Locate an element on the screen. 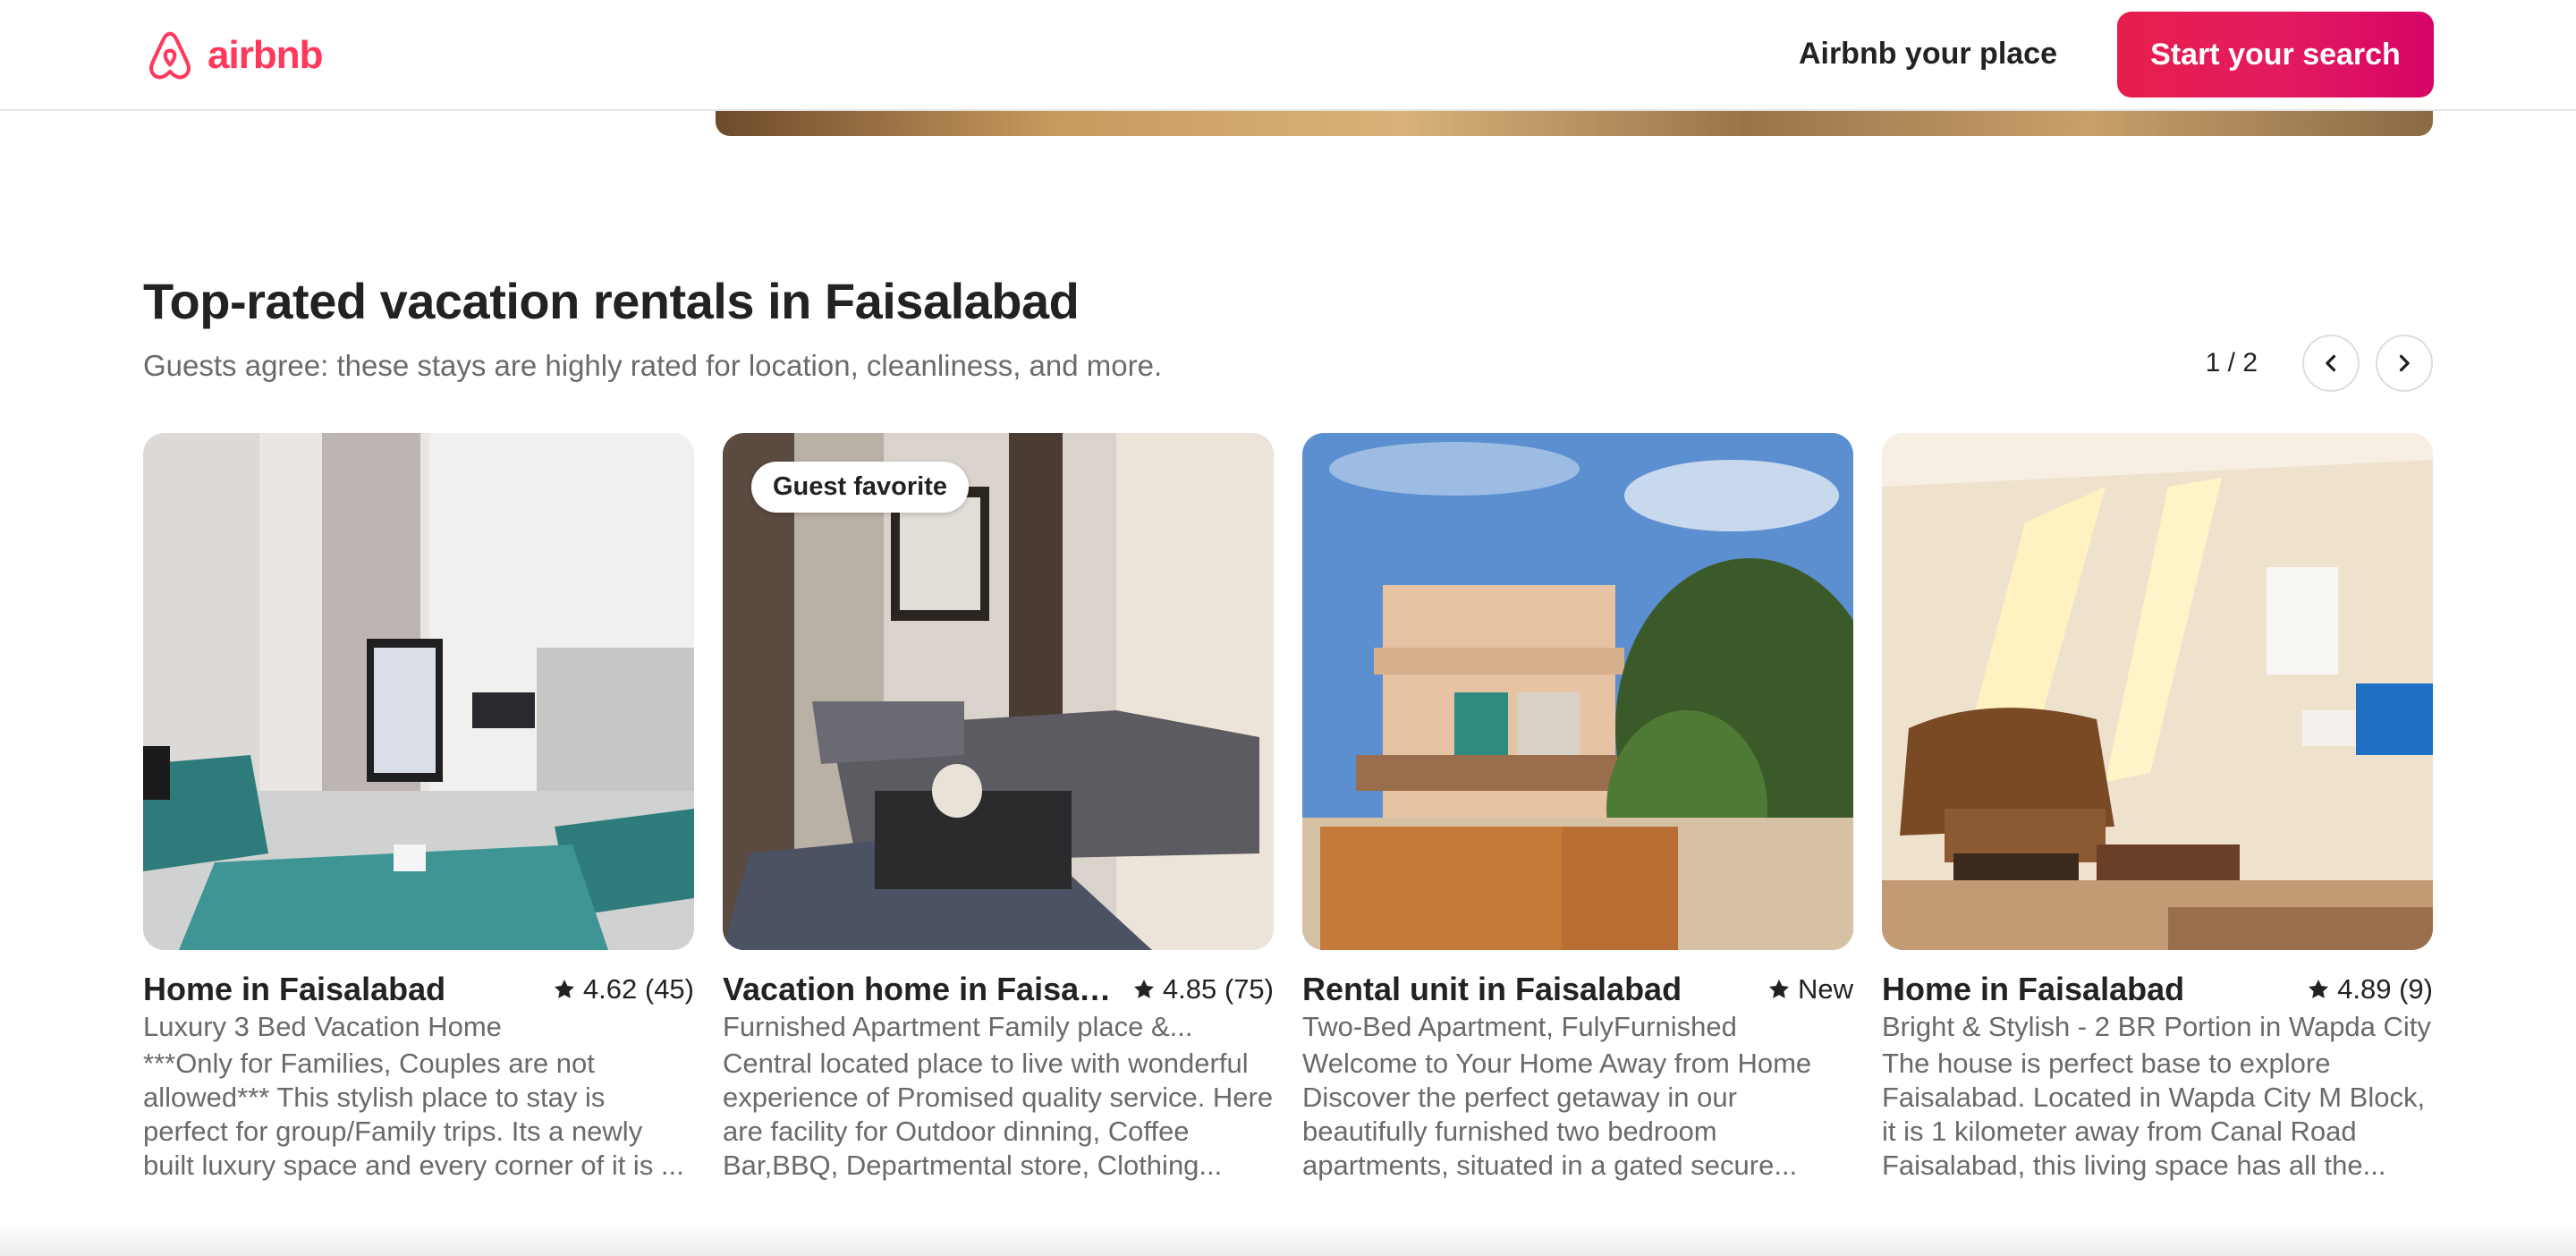  guest-favorite-badge: Guest favorite is located at coordinates (860, 487).